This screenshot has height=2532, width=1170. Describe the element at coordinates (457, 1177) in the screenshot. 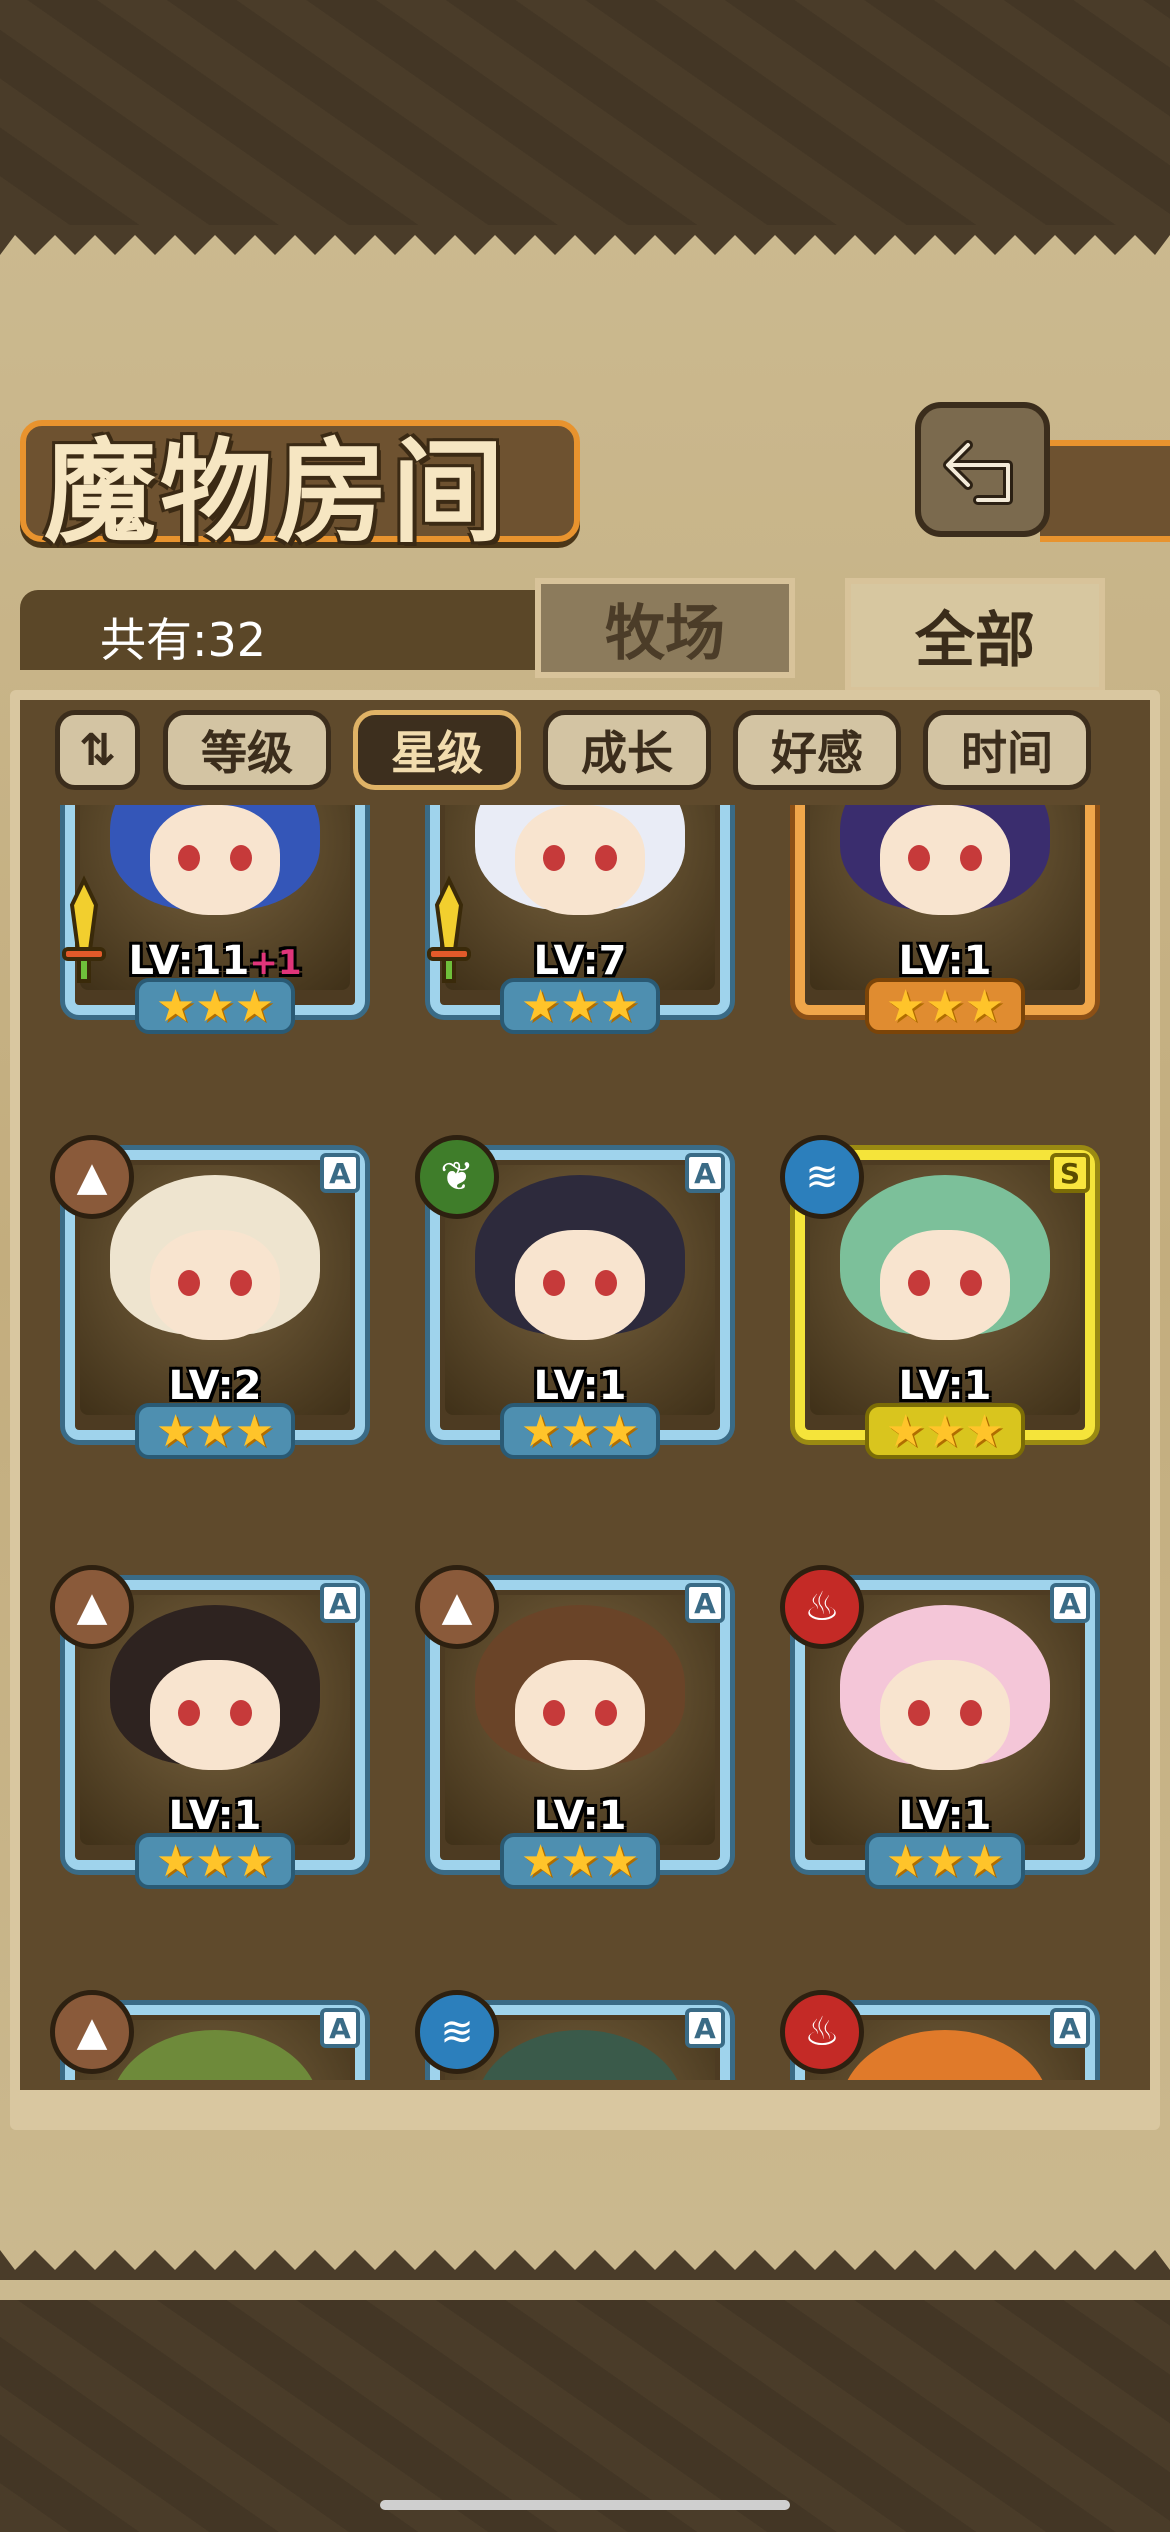

I see `wood-element-icon: ❦` at that location.